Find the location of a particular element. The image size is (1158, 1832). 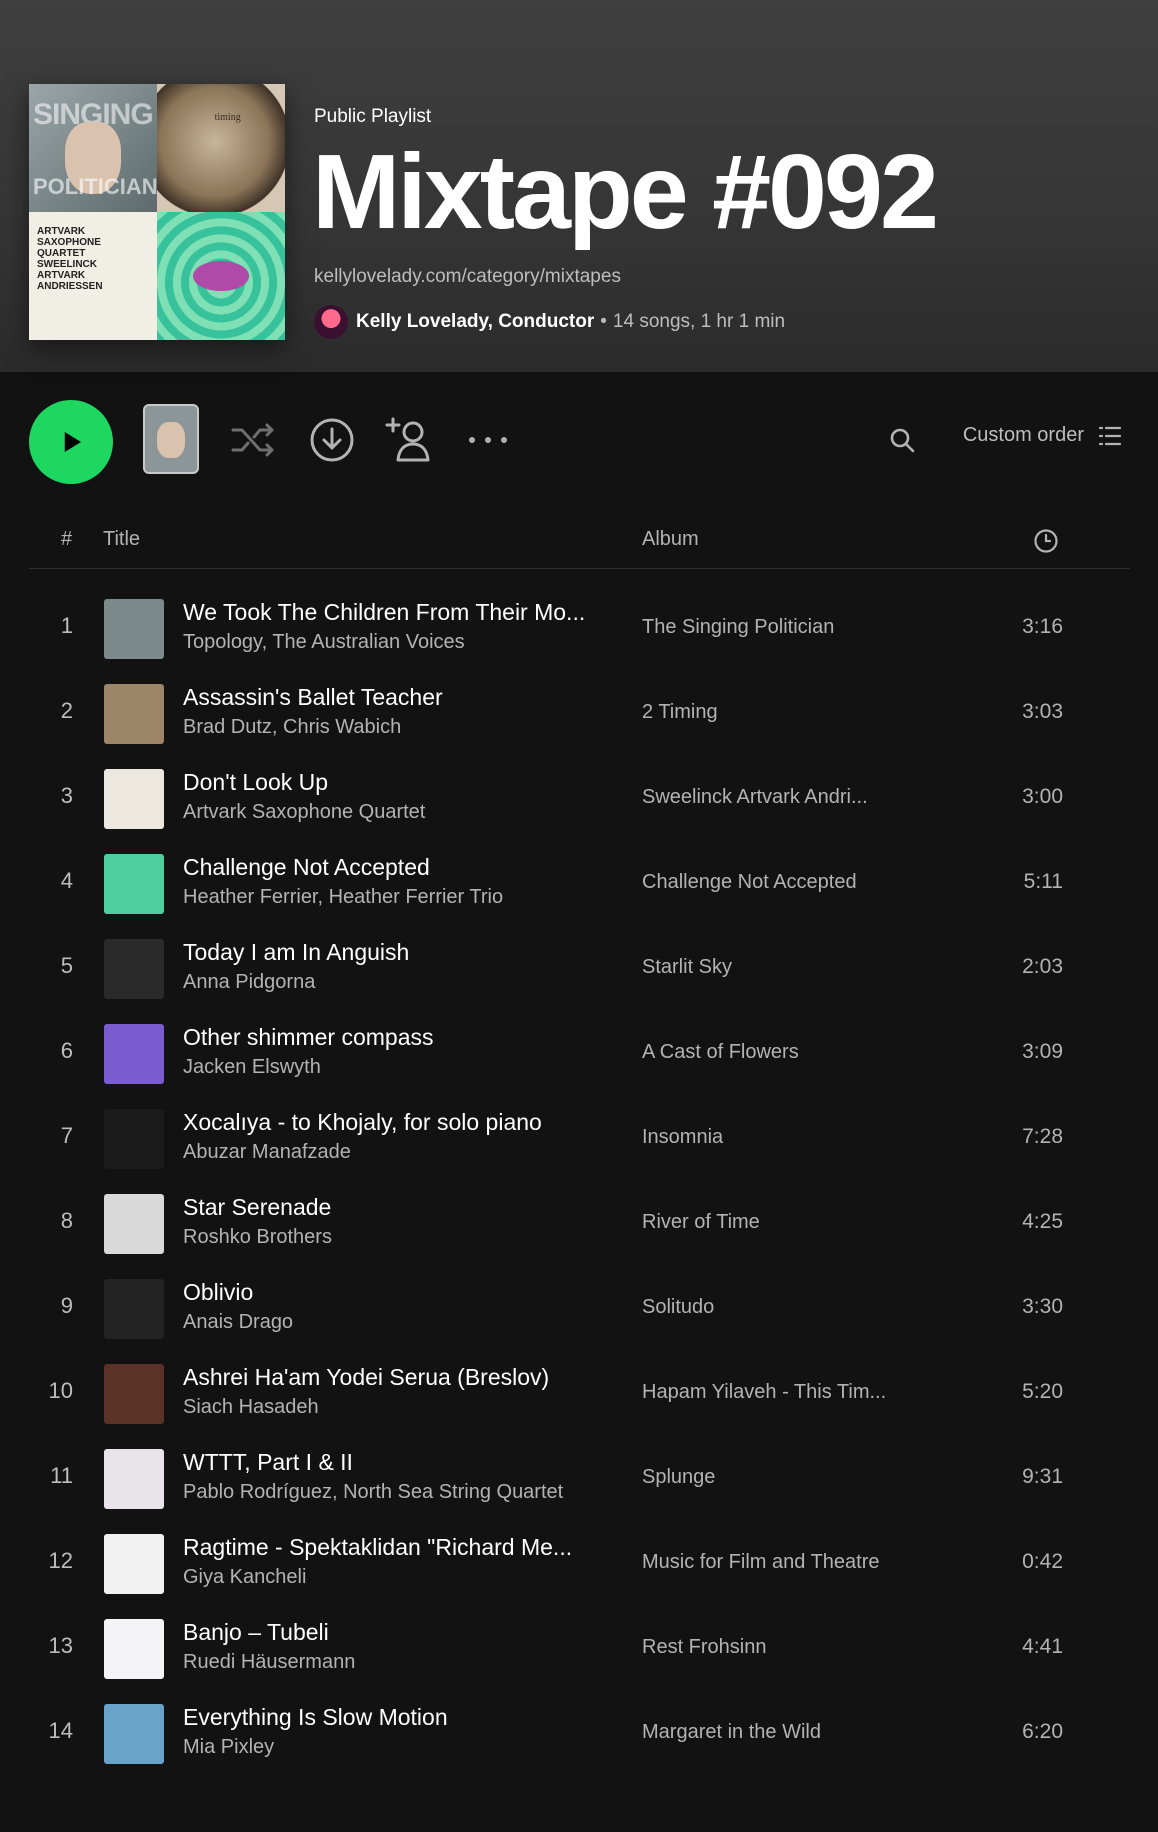

track-album: Insomnia is located at coordinates (682, 1137).